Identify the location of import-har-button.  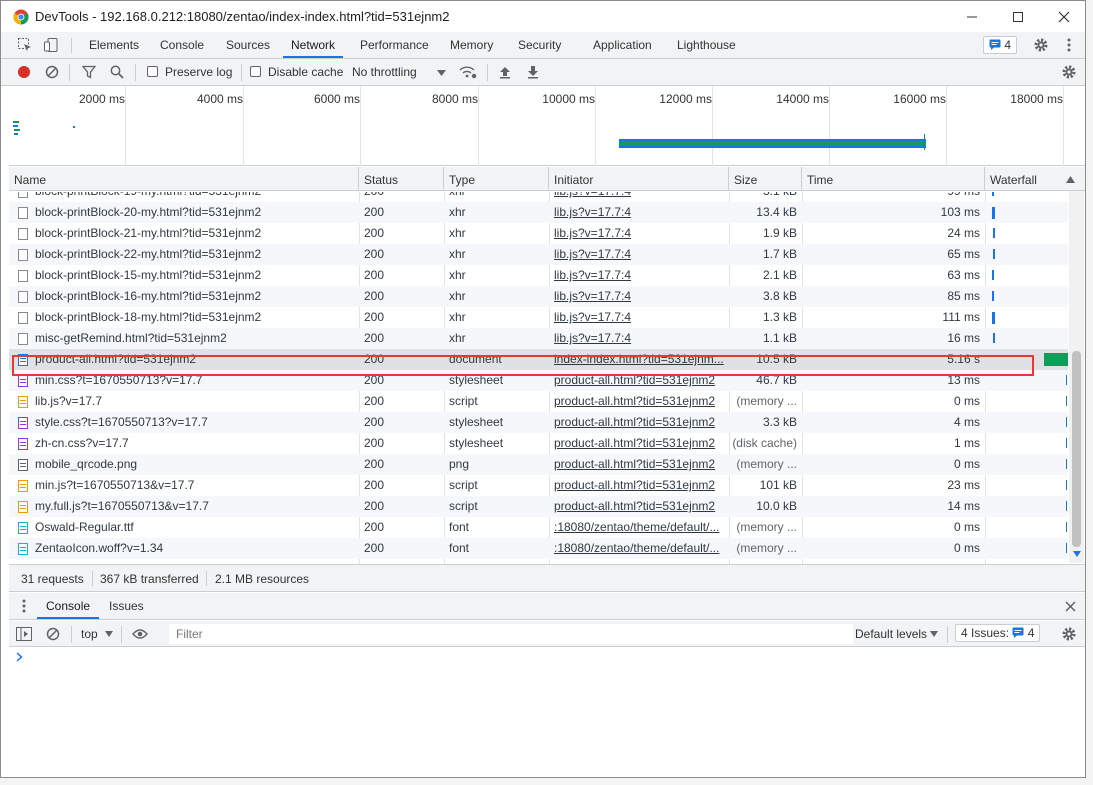
(505, 72).